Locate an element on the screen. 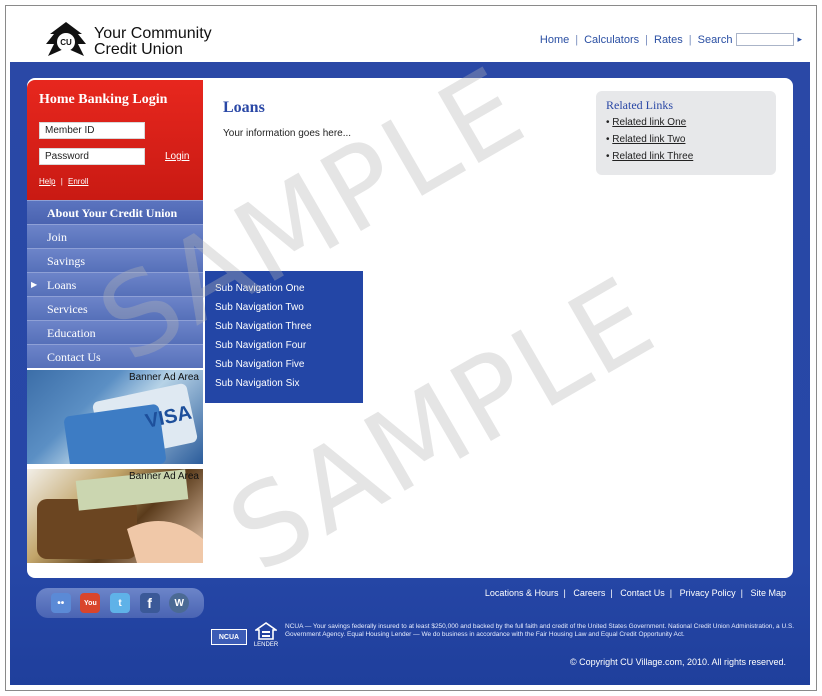 This screenshot has height=696, width=822. footer-careers-link: Careers is located at coordinates (589, 593).